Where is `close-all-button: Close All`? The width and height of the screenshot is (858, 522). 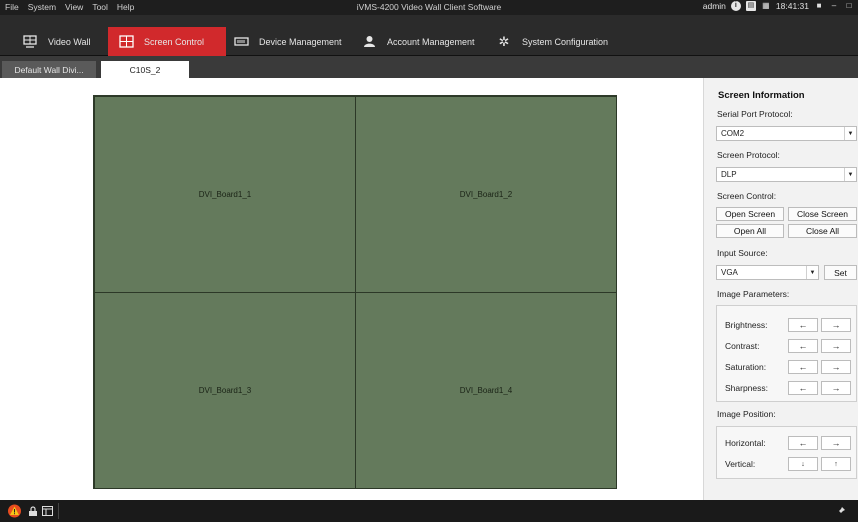 close-all-button: Close All is located at coordinates (822, 231).